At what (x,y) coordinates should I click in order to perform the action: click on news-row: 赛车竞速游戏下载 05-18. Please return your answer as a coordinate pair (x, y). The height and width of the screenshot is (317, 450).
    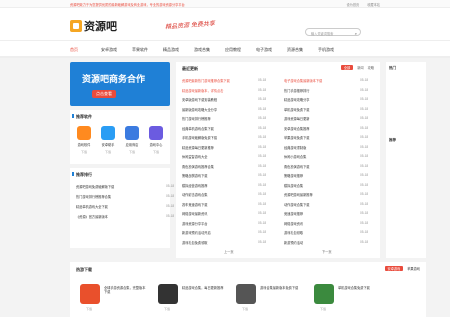
    Looking at the image, I should click on (224, 204).